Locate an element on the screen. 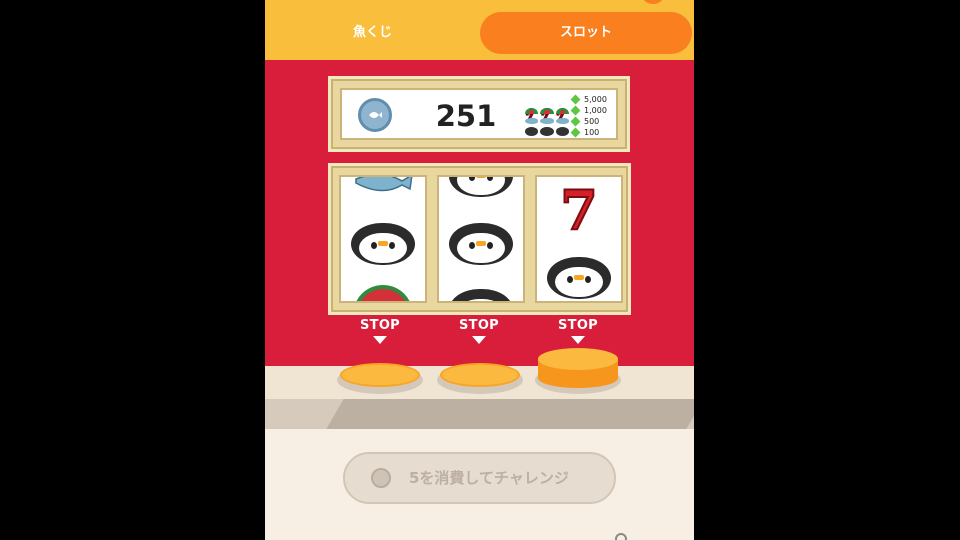 The height and width of the screenshot is (540, 960). paytable-row-watermelon: 1,000 is located at coordinates (572, 110).